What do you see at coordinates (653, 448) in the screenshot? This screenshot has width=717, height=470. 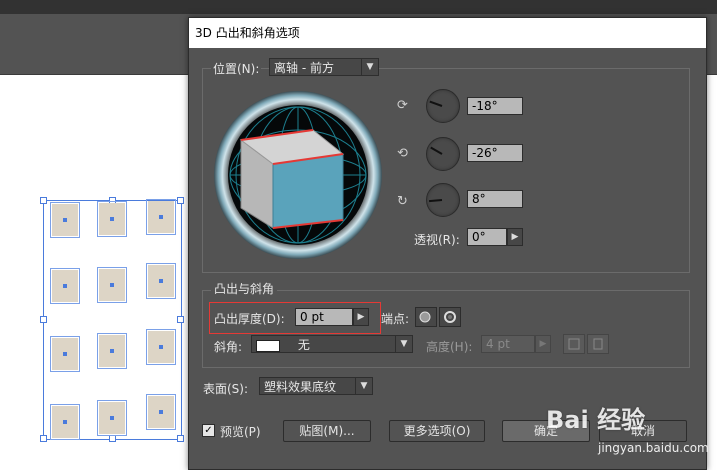 I see `watermark-url: jingyan.baidu.com` at bounding box center [653, 448].